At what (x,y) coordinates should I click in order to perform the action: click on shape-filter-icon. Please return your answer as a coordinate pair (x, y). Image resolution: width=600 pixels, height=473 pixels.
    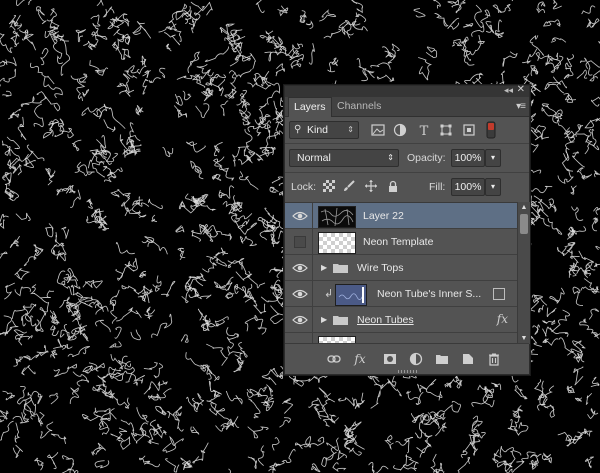
    Looking at the image, I should click on (446, 130).